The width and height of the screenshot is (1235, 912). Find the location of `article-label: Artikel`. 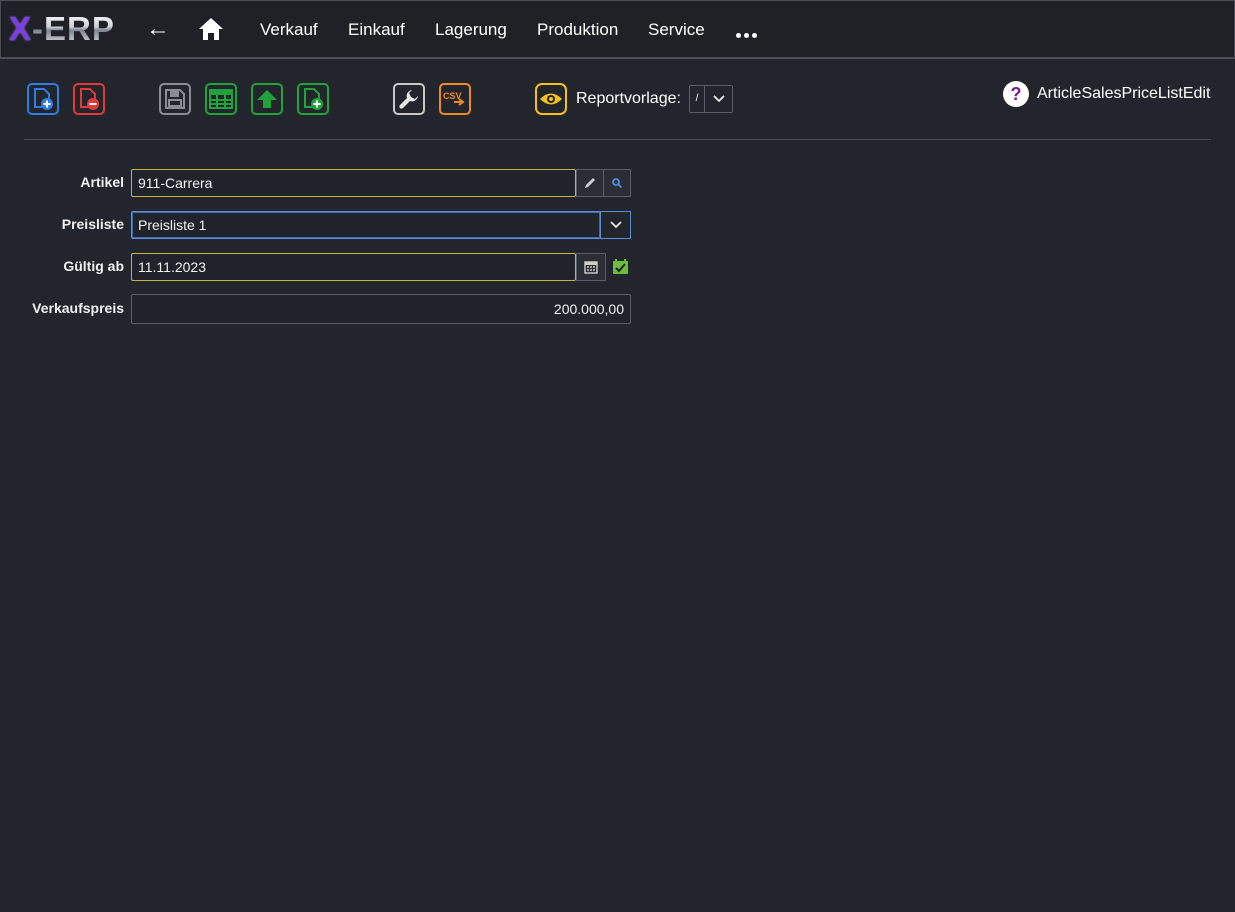

article-label: Artikel is located at coordinates (102, 182).